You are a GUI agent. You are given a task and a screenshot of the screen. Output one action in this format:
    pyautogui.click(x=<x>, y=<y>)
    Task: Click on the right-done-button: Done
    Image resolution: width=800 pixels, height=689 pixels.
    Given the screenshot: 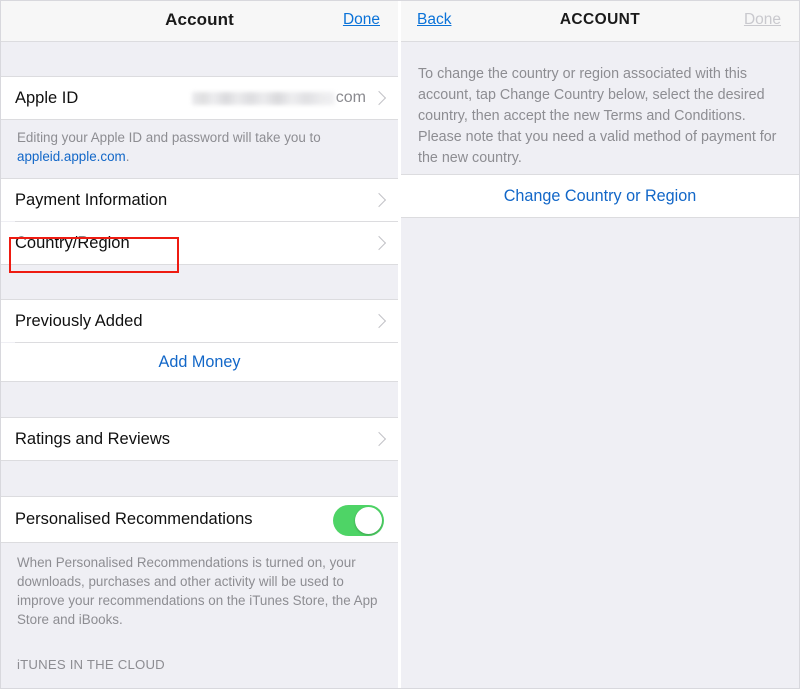 What is the action you would take?
    pyautogui.click(x=762, y=20)
    